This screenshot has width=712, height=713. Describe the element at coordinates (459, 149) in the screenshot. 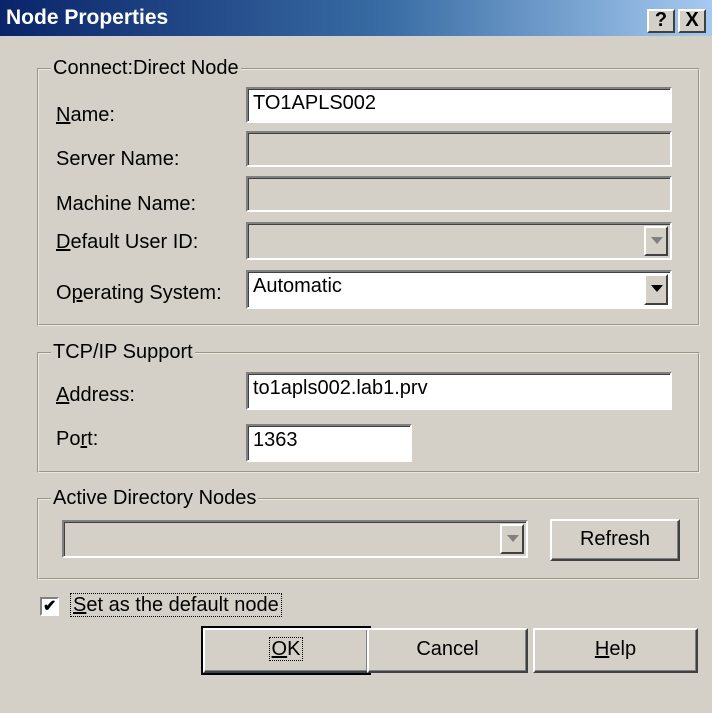

I see `server-name-input` at that location.